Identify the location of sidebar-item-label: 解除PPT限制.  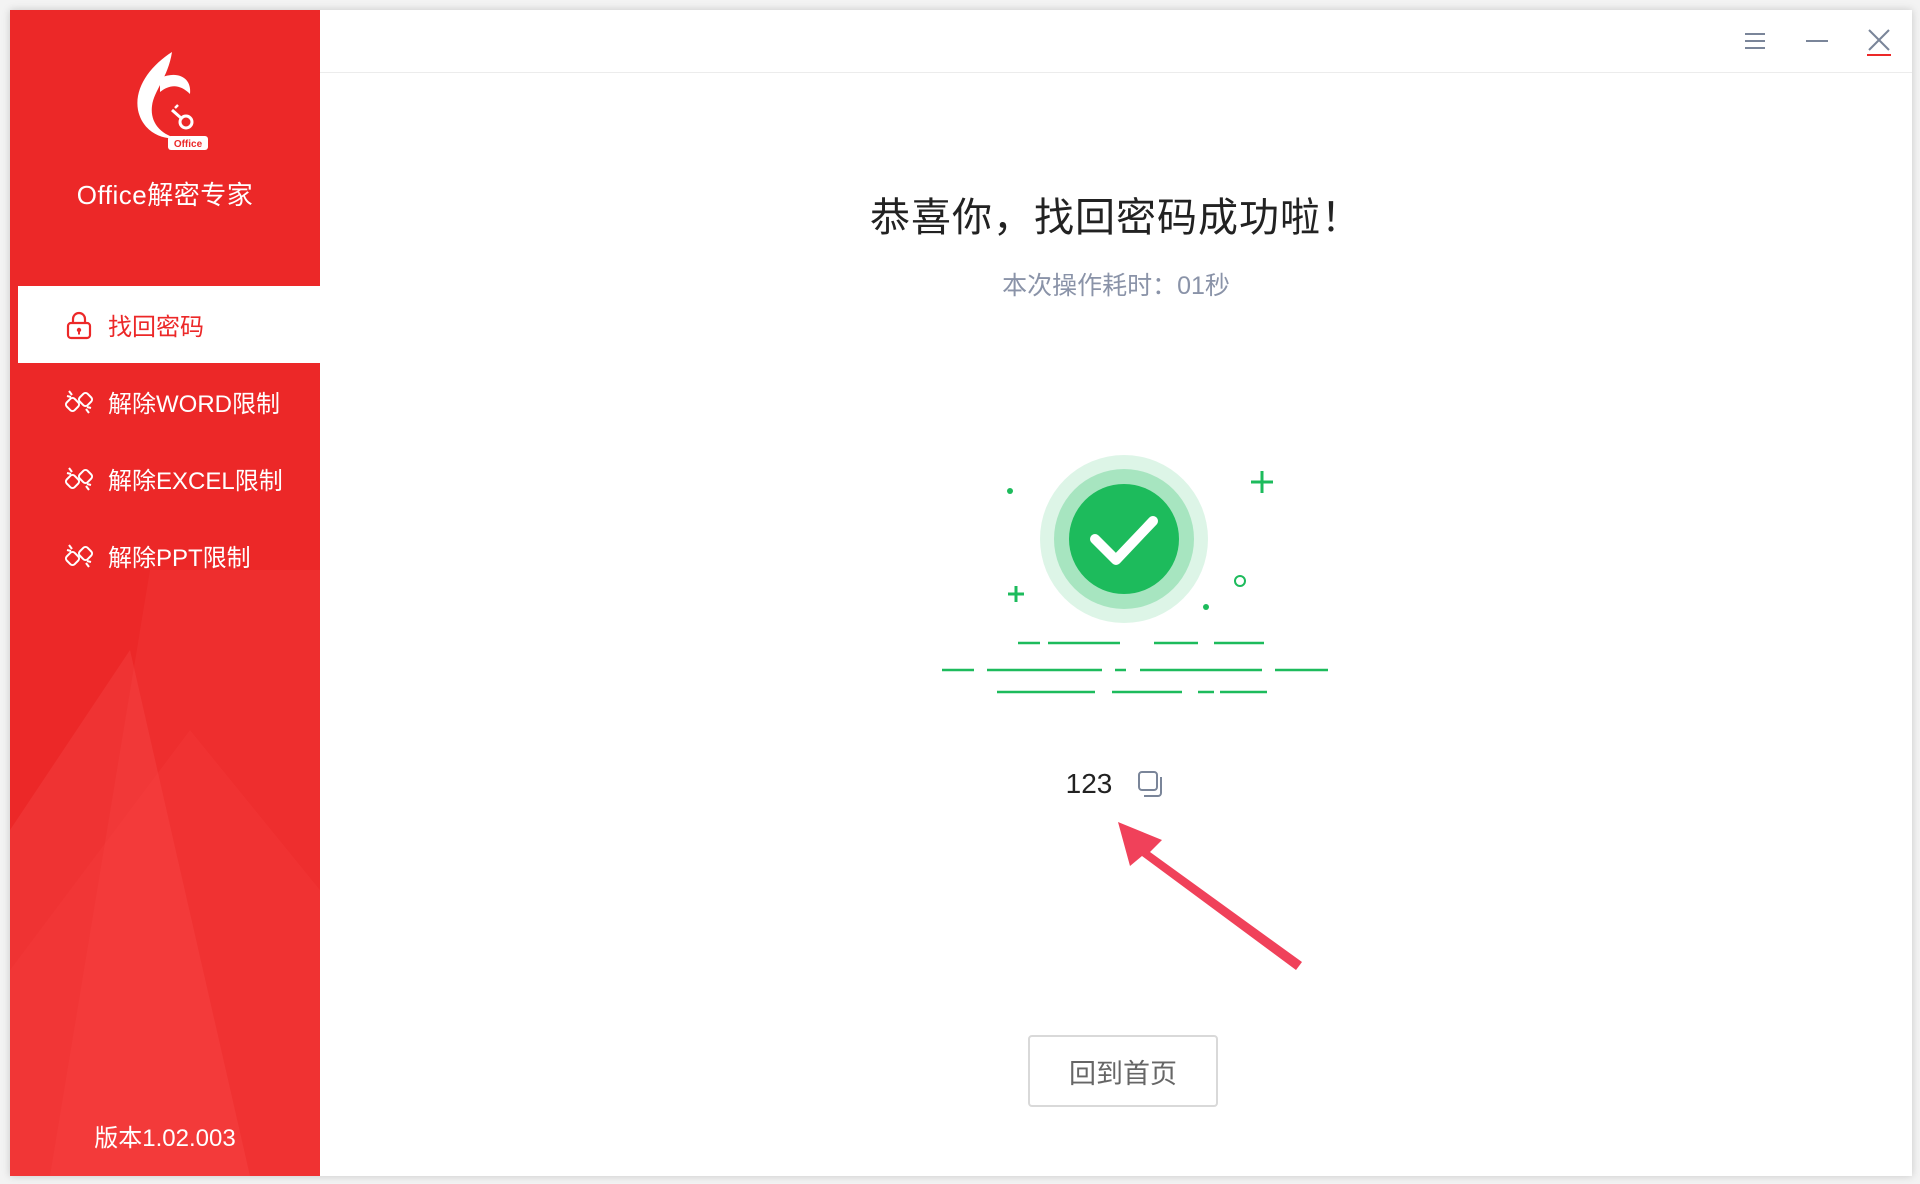
(179, 558).